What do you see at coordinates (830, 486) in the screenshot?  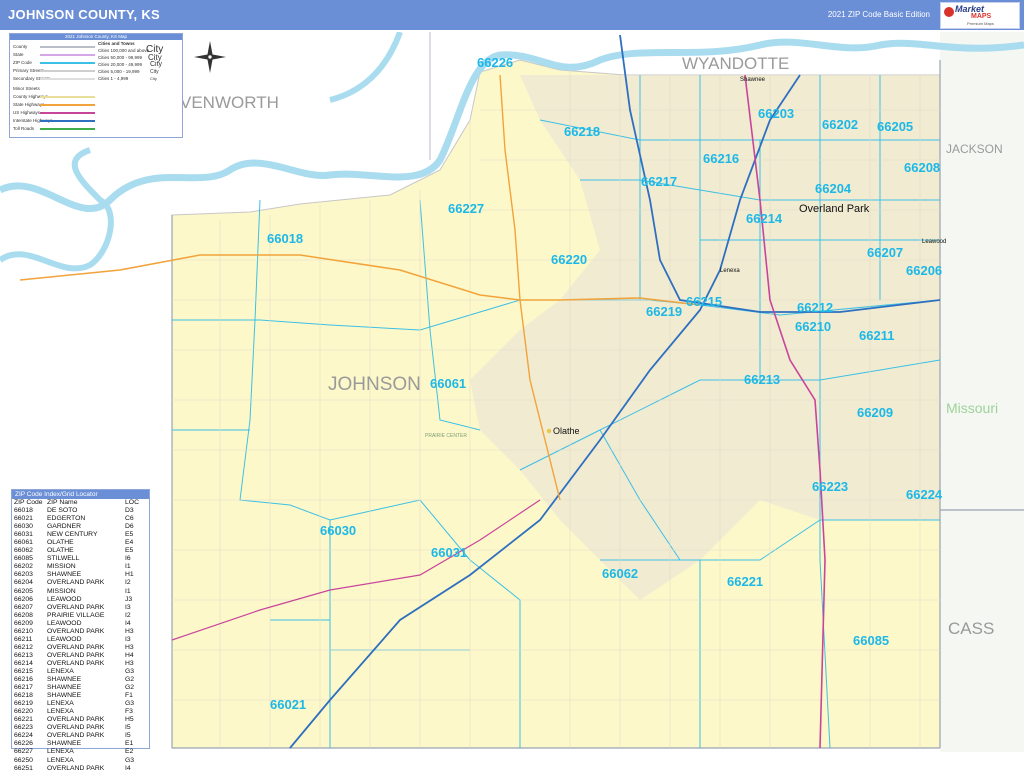 I see `zip-label: 66223` at bounding box center [830, 486].